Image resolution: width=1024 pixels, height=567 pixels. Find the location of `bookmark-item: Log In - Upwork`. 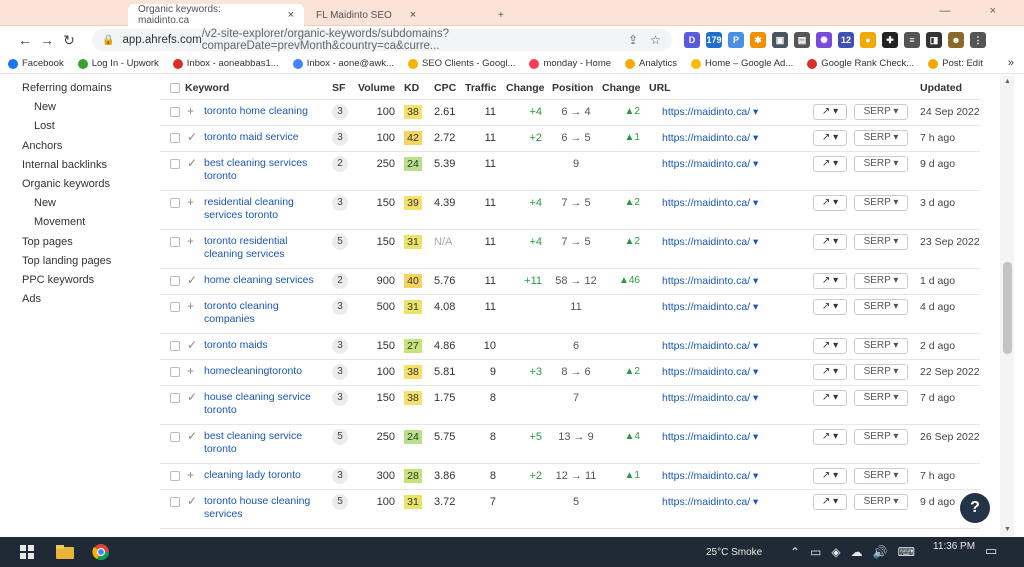

bookmark-item: Log In - Upwork is located at coordinates (118, 63).